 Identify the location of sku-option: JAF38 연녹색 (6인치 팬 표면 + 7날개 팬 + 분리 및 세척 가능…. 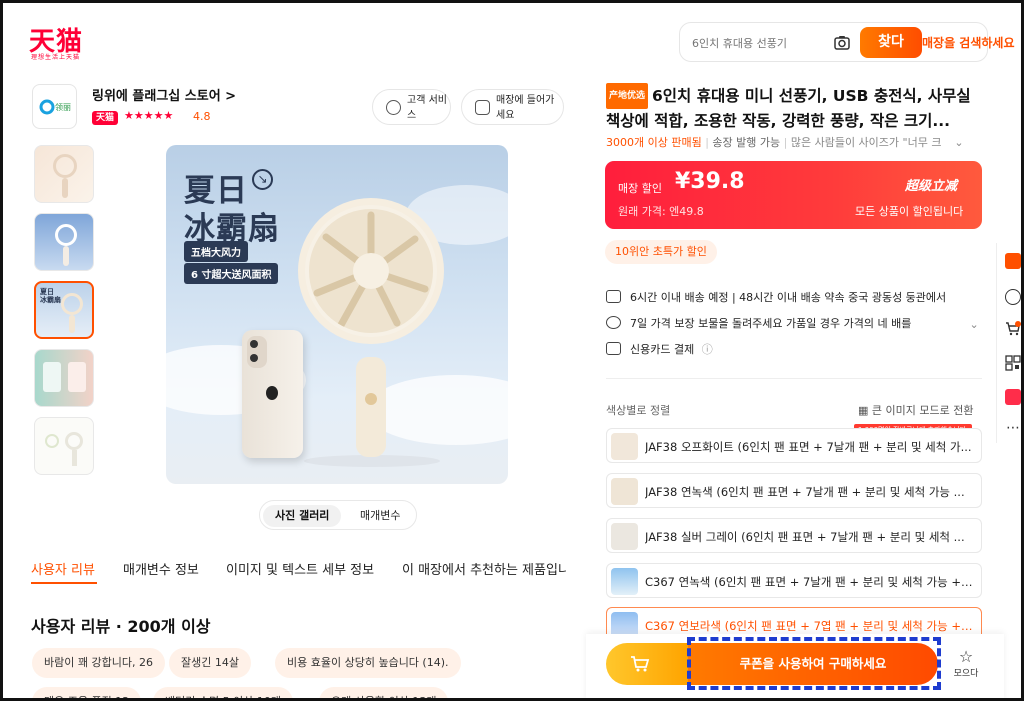
(794, 490).